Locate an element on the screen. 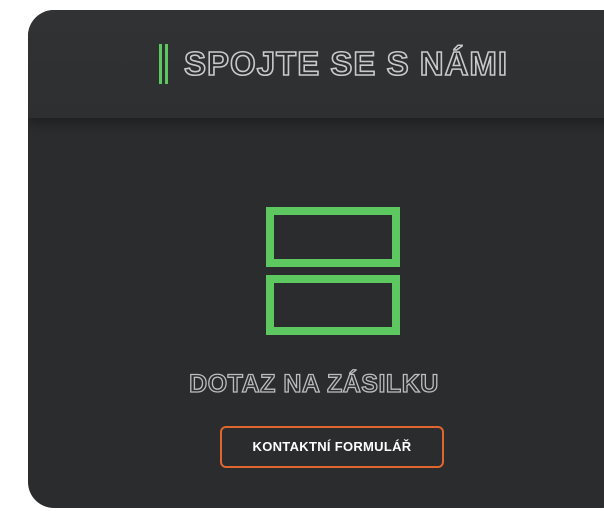 Image resolution: width=604 pixels, height=511 pixels. contact-form-button: KONTAKTNÍ FORMULÁŘ is located at coordinates (332, 447).